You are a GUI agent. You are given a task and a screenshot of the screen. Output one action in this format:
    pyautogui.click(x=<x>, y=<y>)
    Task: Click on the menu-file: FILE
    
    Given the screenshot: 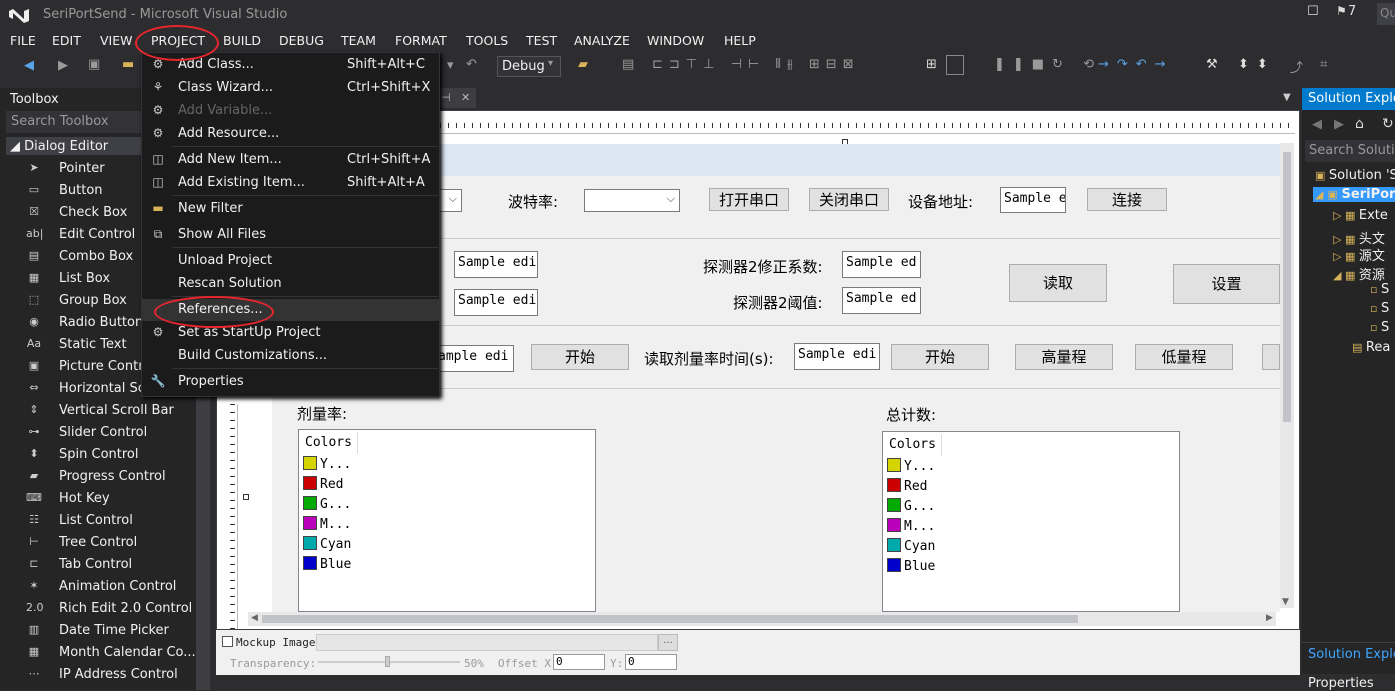 What is the action you would take?
    pyautogui.click(x=23, y=40)
    